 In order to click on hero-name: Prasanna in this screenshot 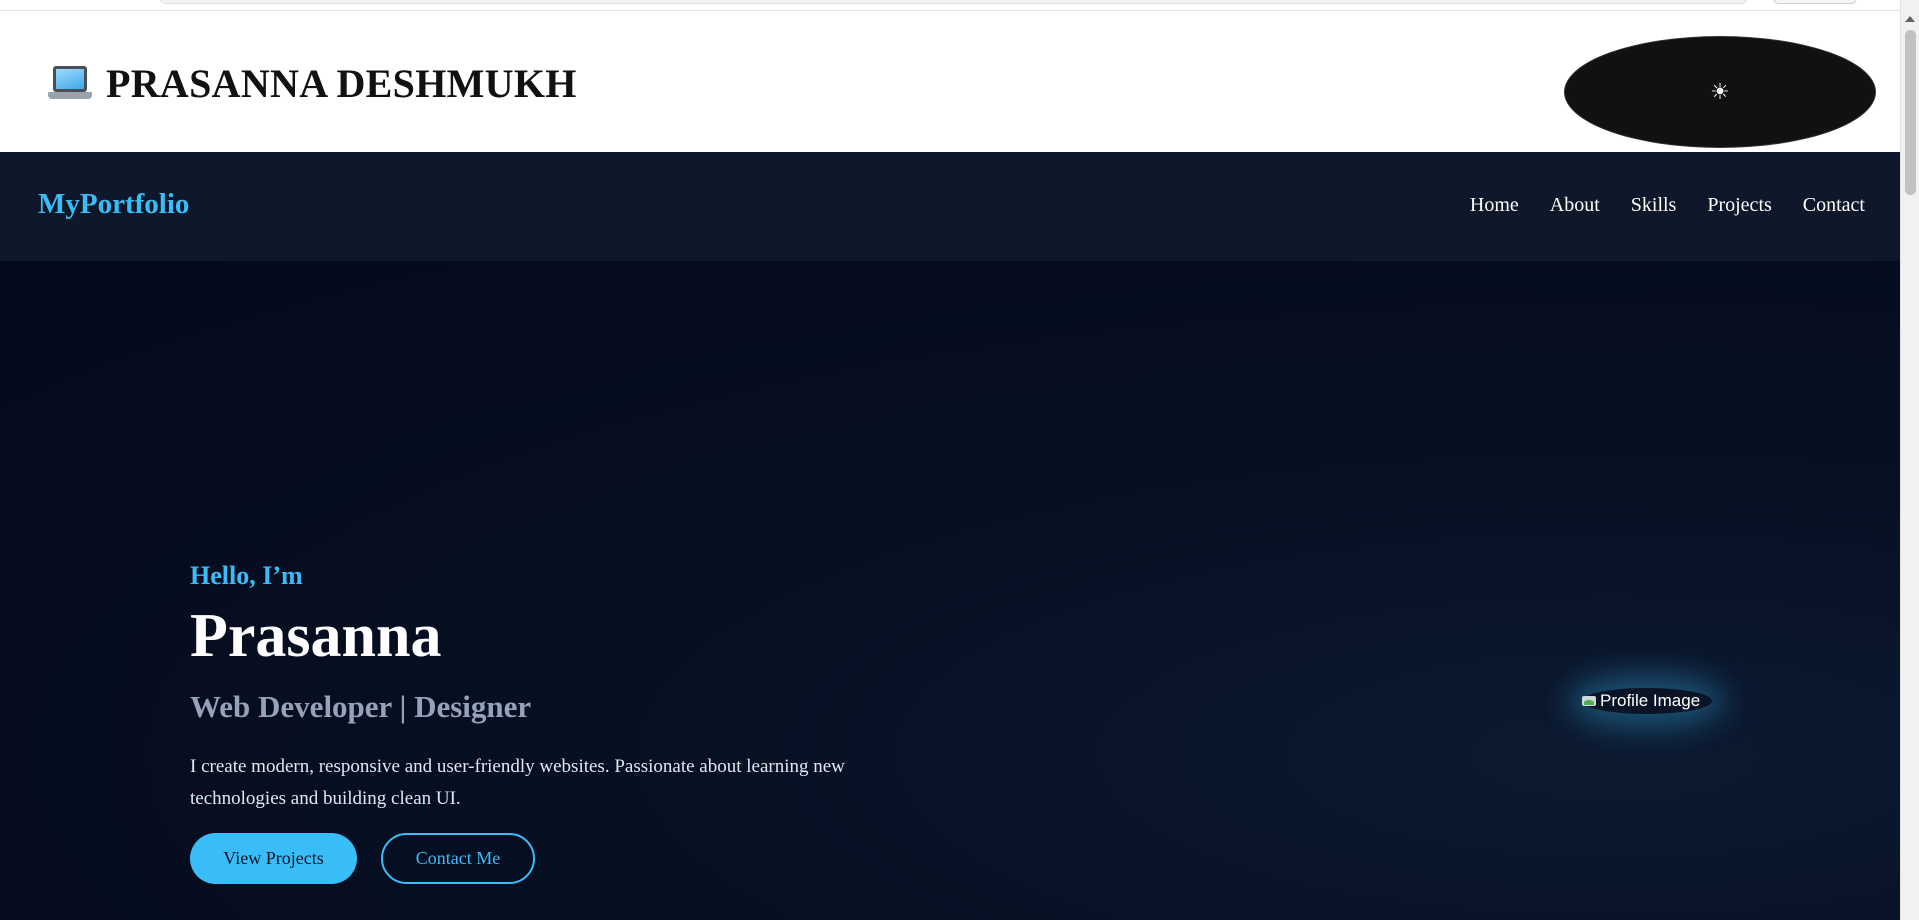, I will do `click(316, 636)`.